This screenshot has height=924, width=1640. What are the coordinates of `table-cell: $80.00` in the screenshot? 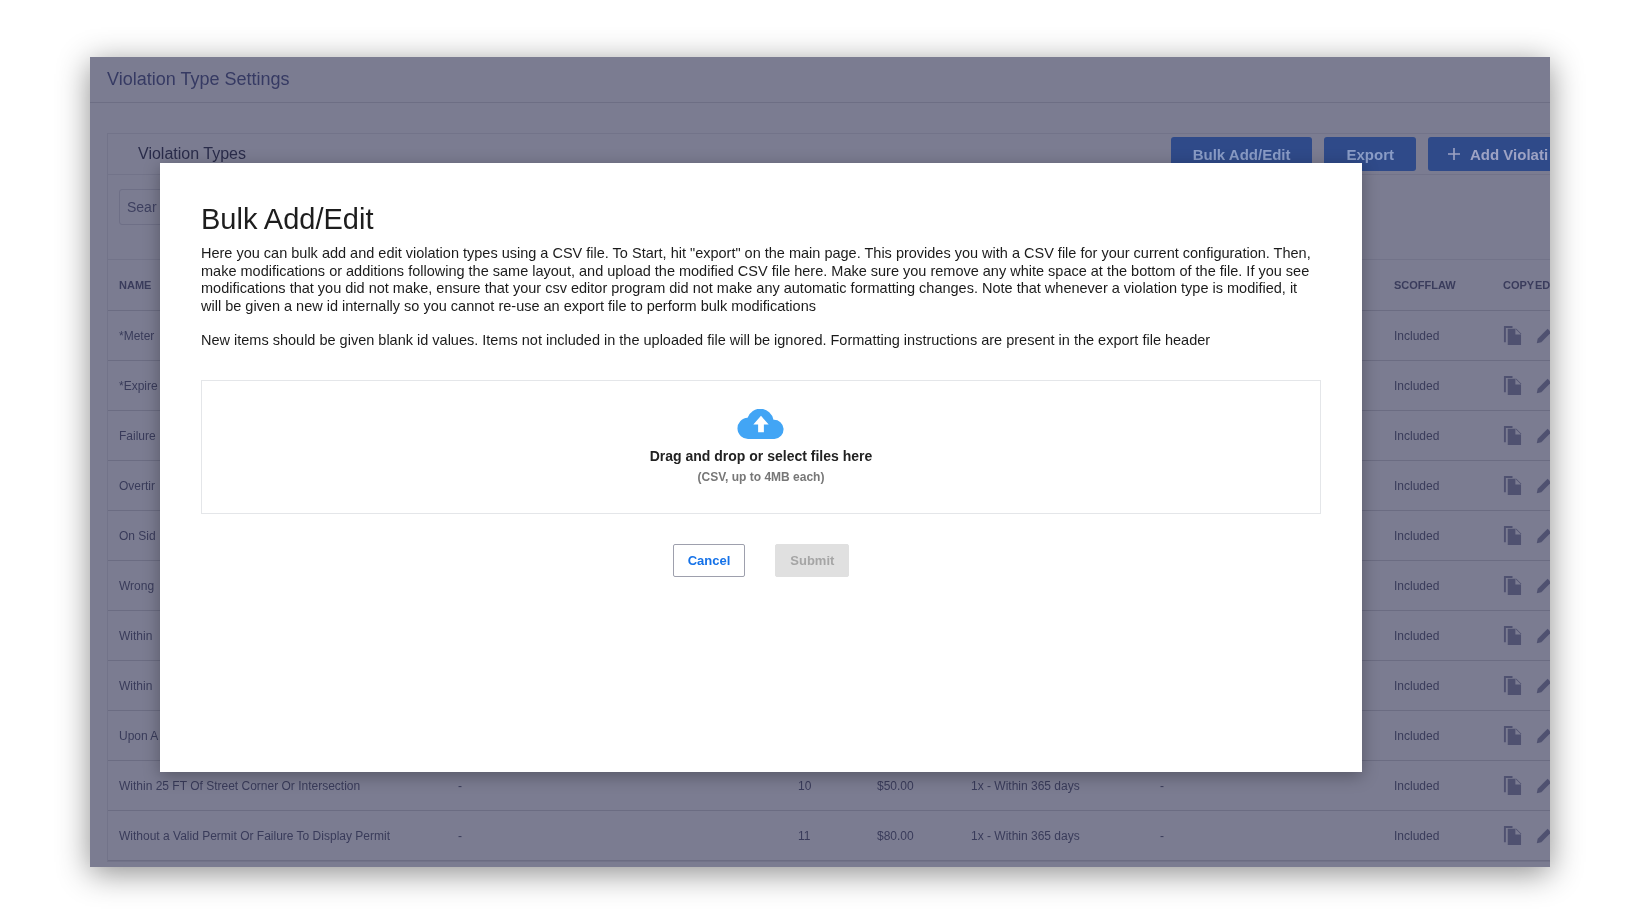 It's located at (895, 835).